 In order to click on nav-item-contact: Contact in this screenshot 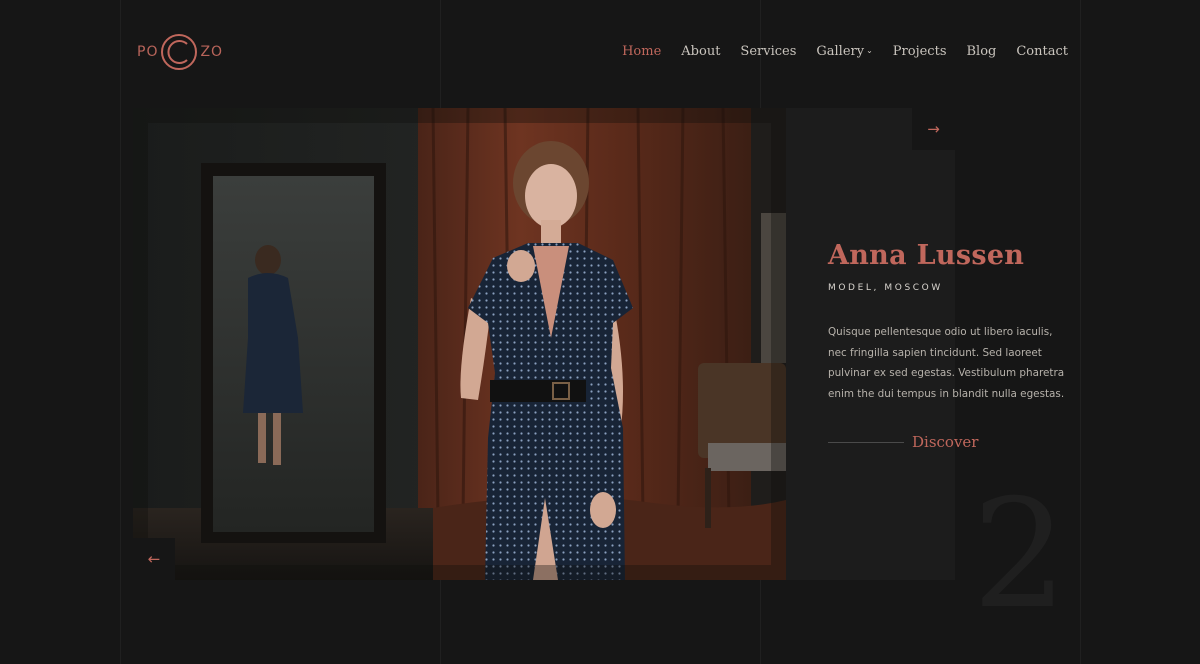, I will do `click(1042, 51)`.